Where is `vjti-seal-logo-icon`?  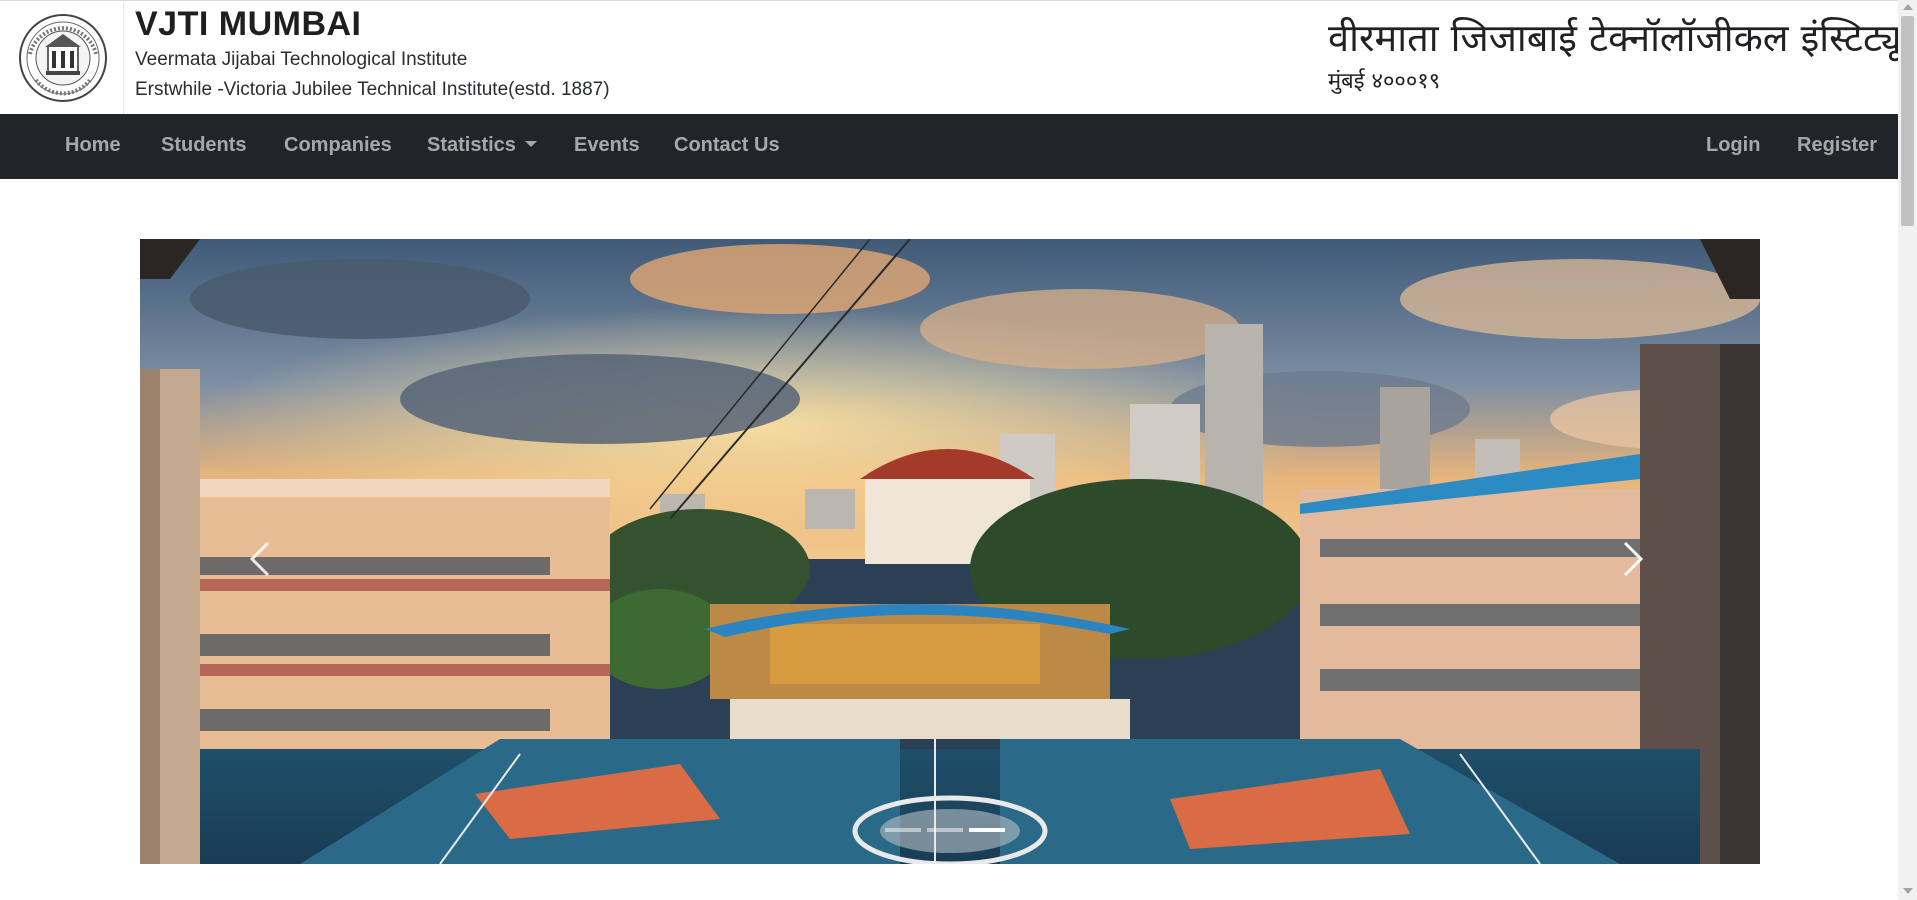 vjti-seal-logo-icon is located at coordinates (63, 58).